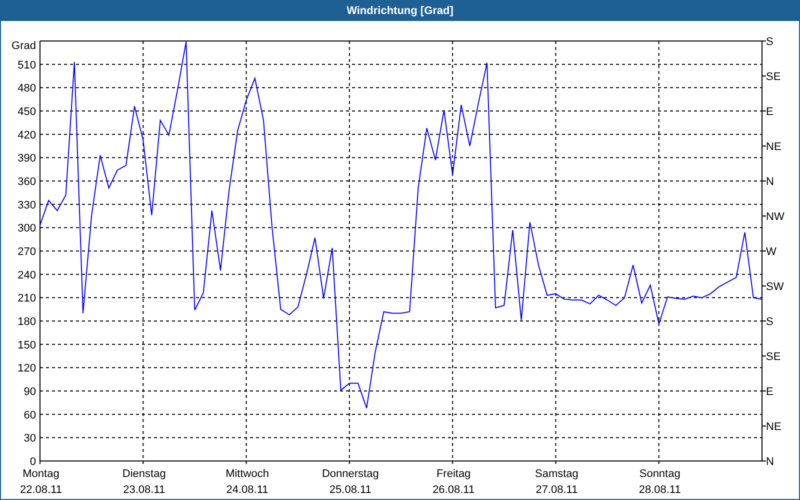 The height and width of the screenshot is (500, 800). What do you see at coordinates (775, 217) in the screenshot?
I see `compass-tick-label: NW` at bounding box center [775, 217].